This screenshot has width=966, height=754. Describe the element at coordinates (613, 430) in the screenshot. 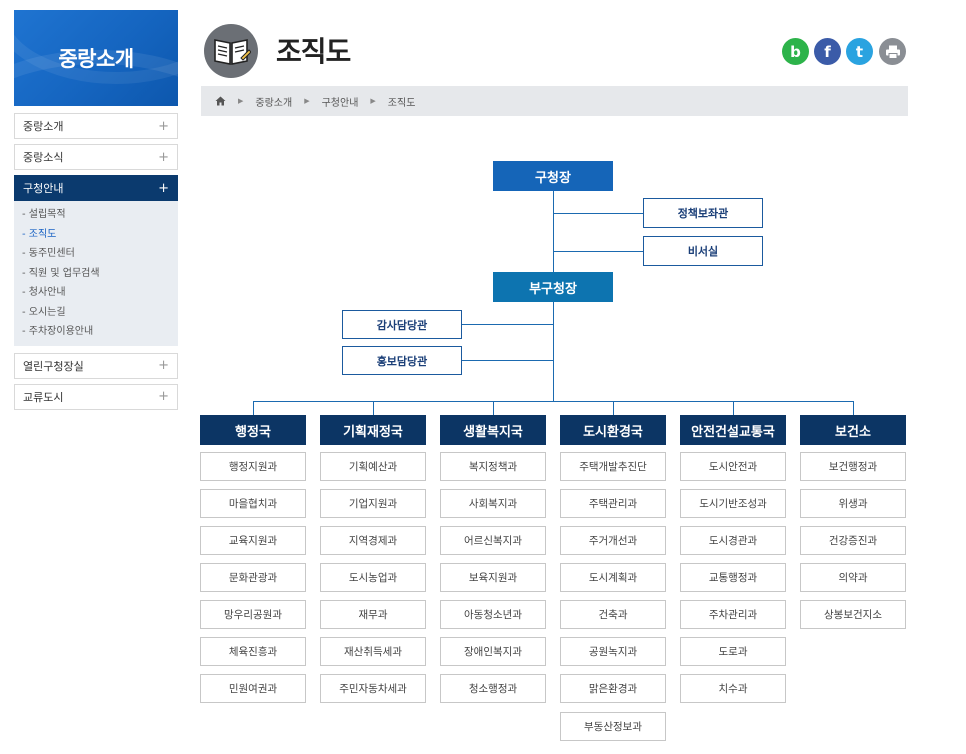

I see `dept-head-urban-environment: 도시환경국` at that location.